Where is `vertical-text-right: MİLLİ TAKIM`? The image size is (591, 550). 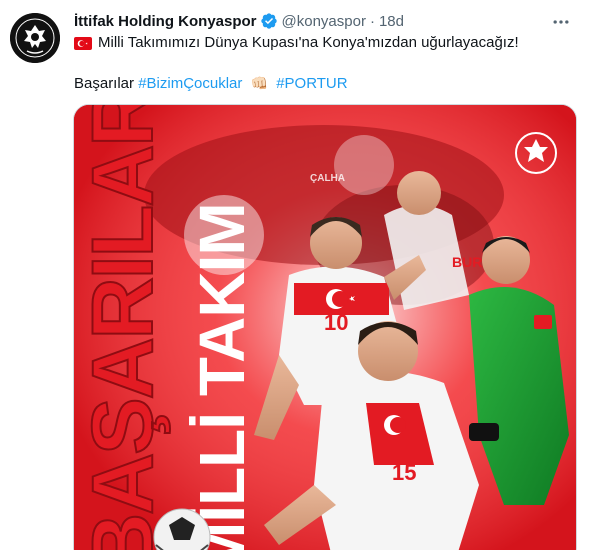 vertical-text-right: MİLLİ TAKIM is located at coordinates (222, 376).